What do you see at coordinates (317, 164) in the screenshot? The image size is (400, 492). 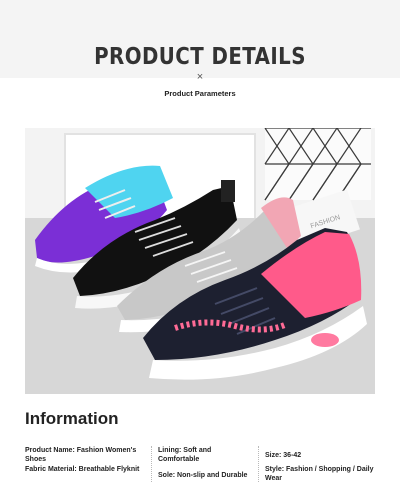 I see `geometric-pillow` at bounding box center [317, 164].